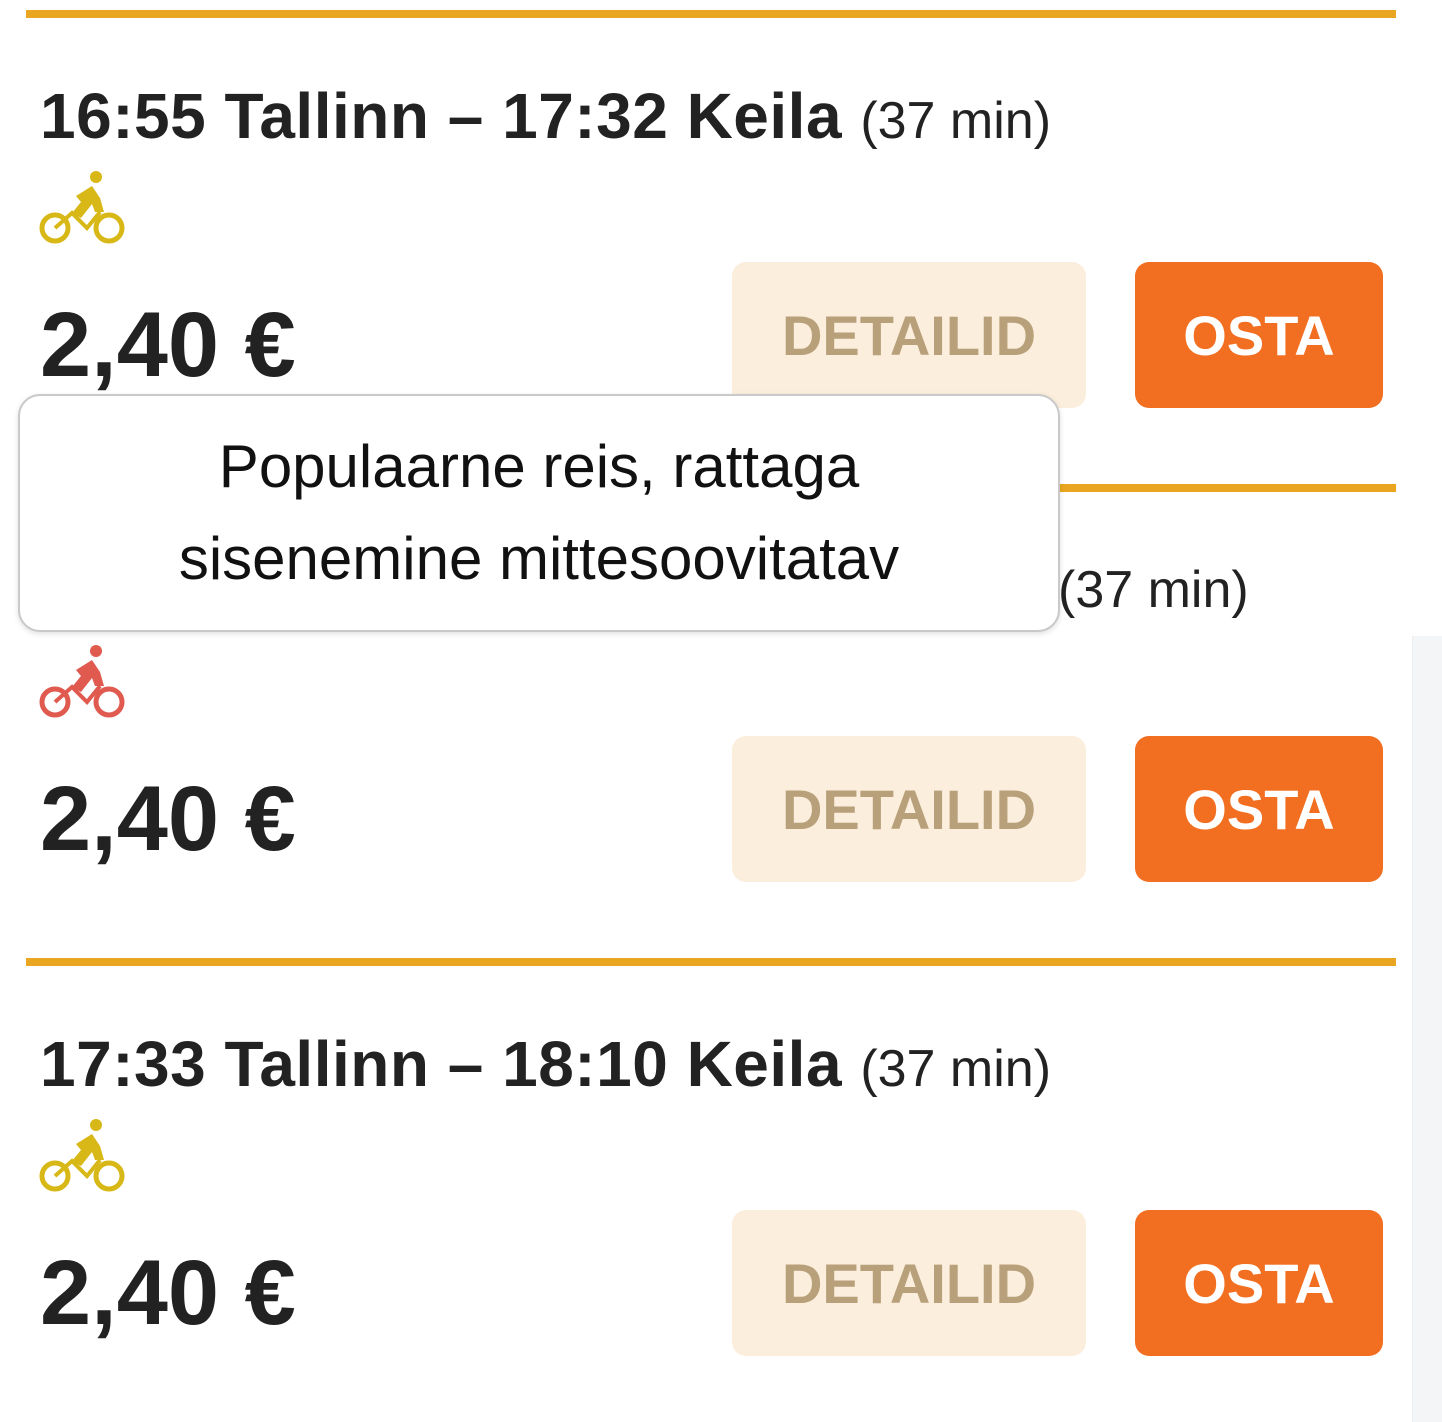 The width and height of the screenshot is (1442, 1422). I want to click on scroll-area, so click(1427, 1029).